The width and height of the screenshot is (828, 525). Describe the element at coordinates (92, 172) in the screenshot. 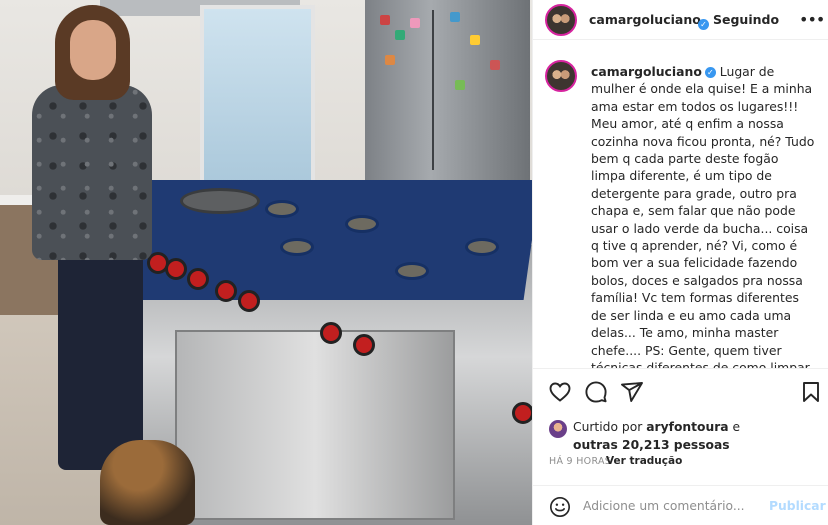

I see `woman-camo-top` at that location.